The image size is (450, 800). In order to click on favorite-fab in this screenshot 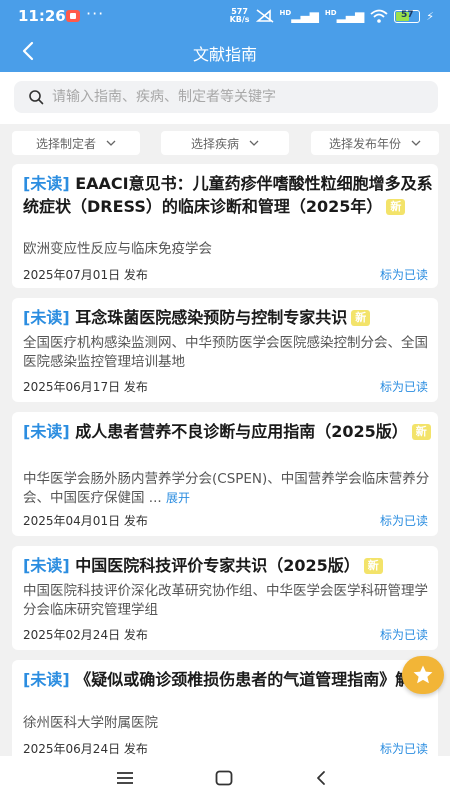, I will do `click(423, 675)`.